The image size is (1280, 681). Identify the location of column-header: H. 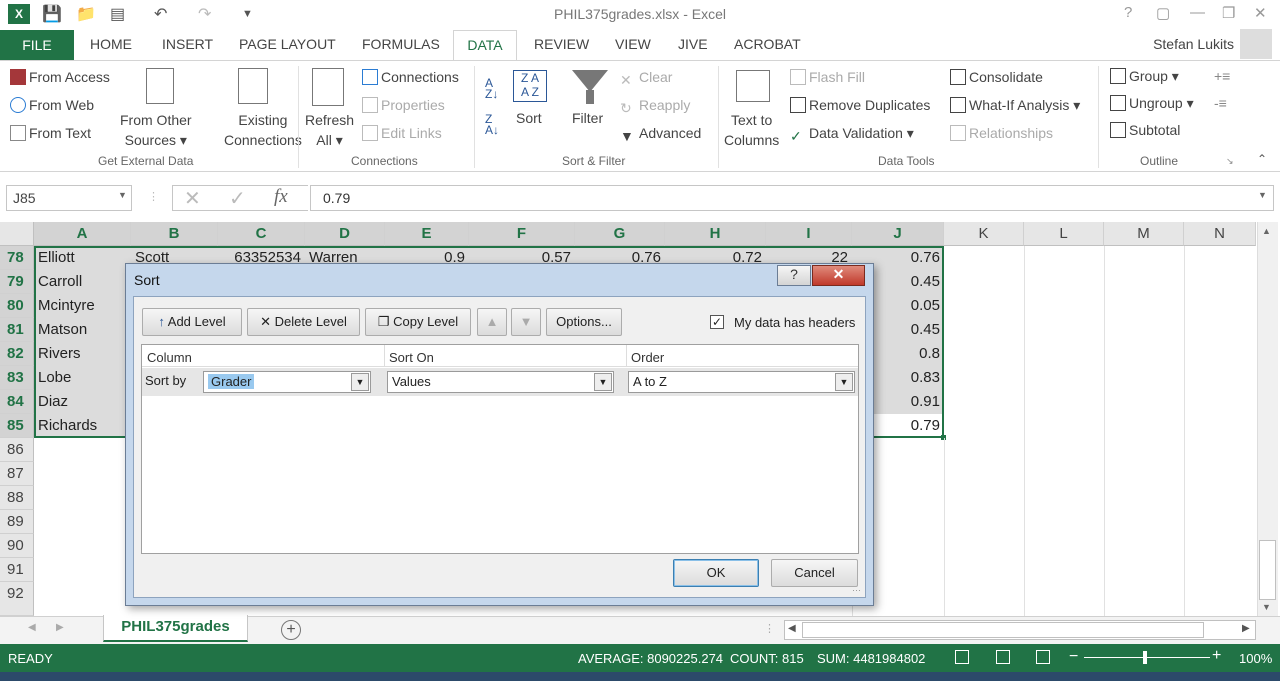
(715, 234).